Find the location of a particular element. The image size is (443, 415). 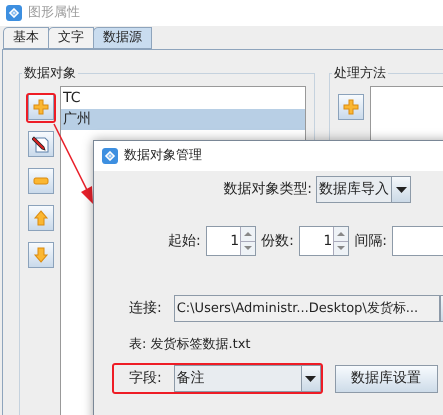

group-title: 处理方法 is located at coordinates (360, 74).